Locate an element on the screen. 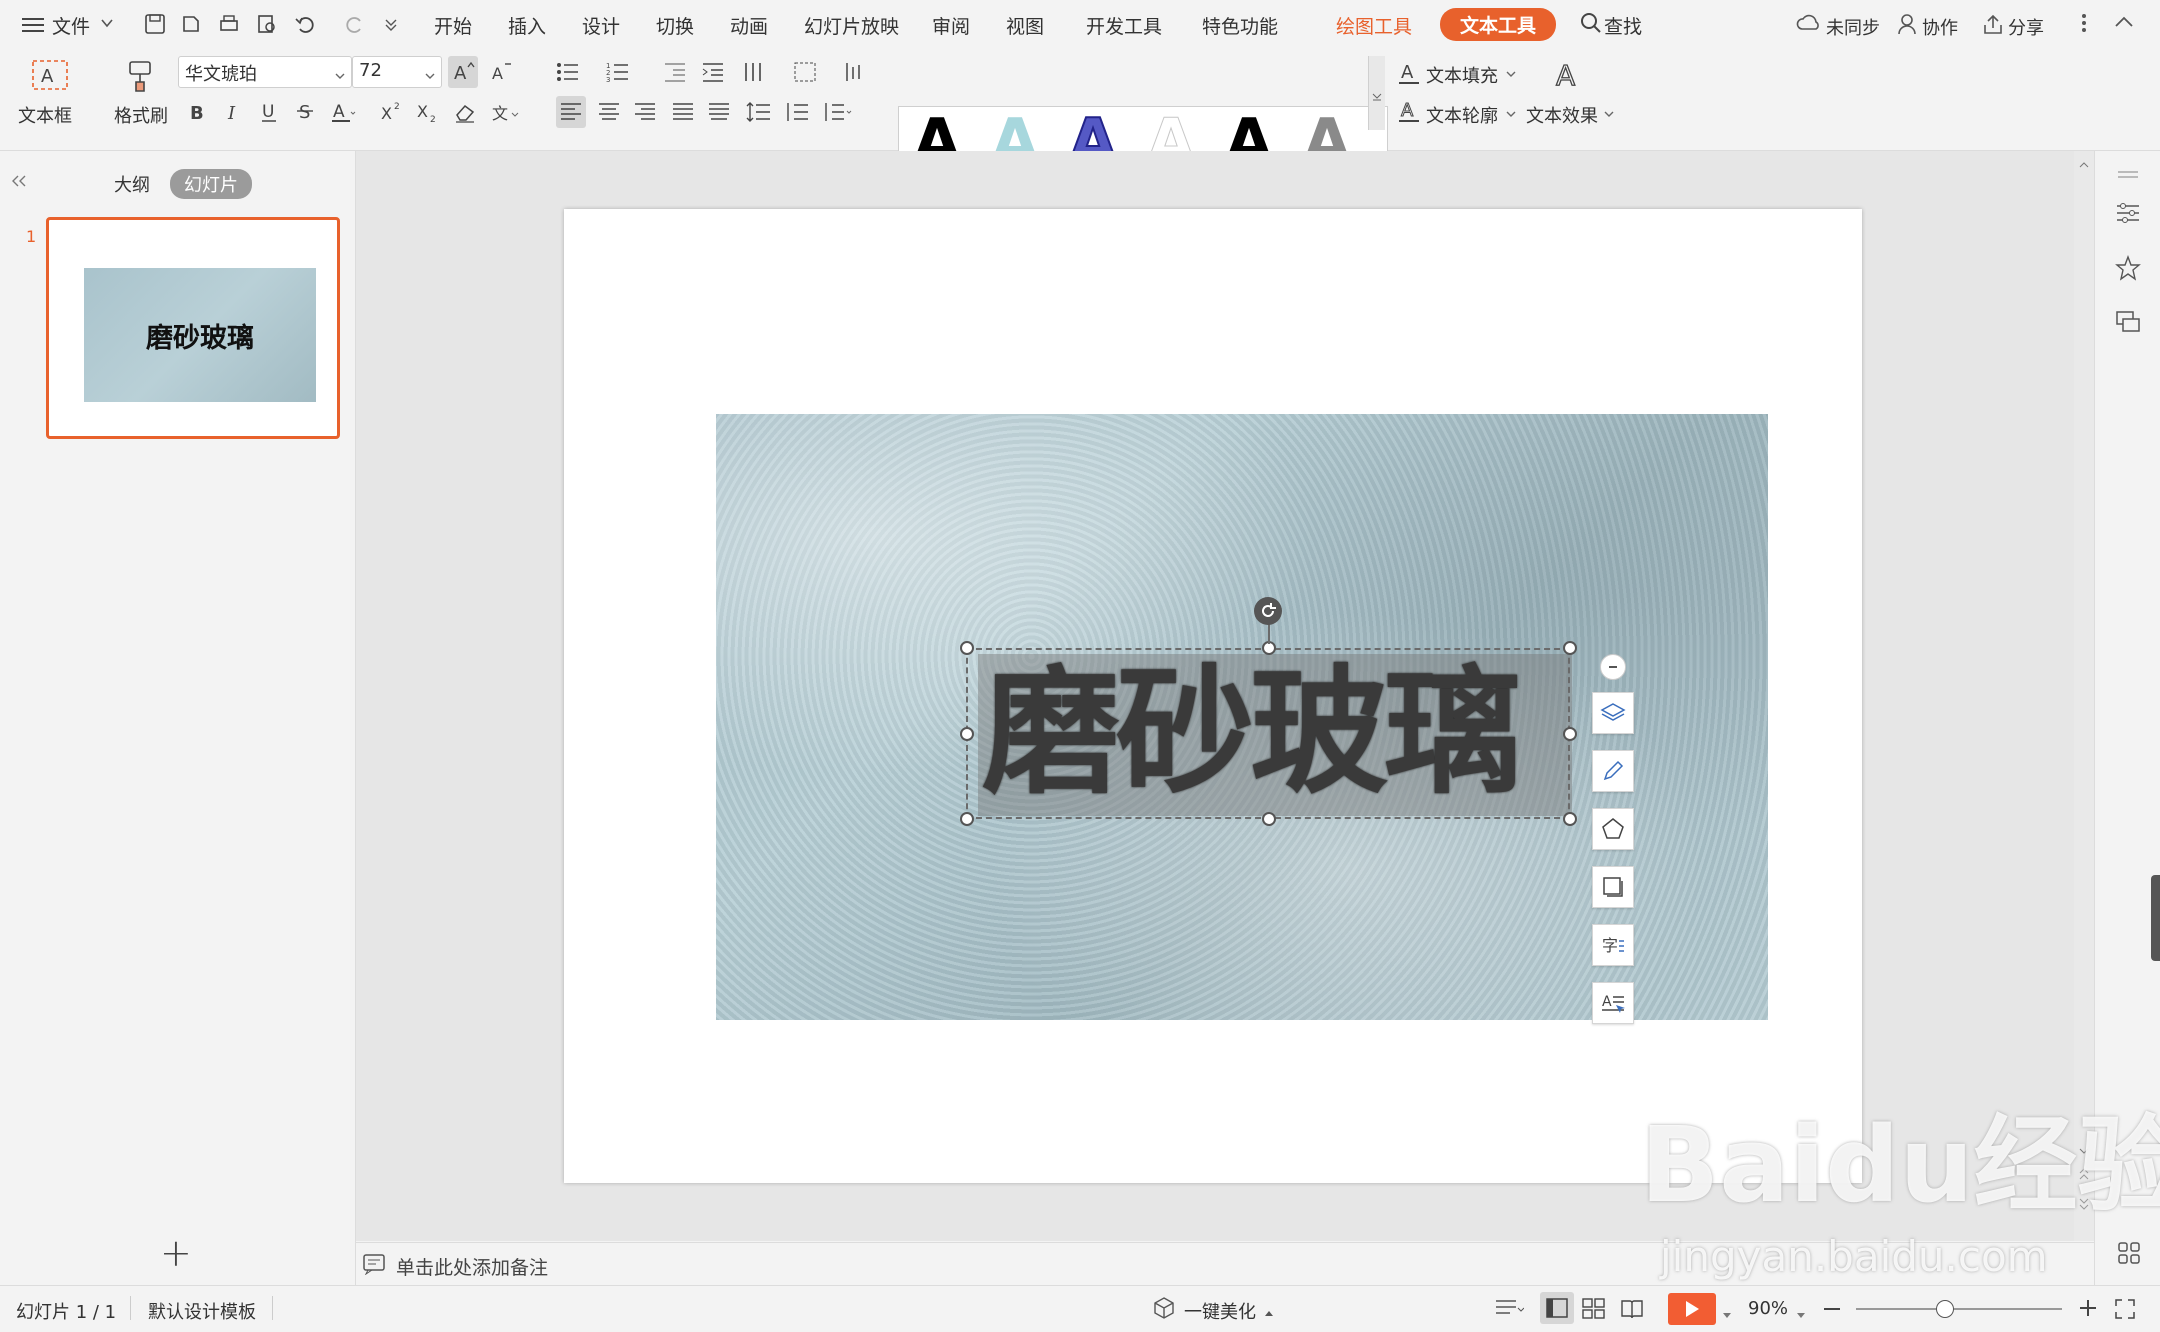 Image resolution: width=2160 pixels, height=1332 pixels. italic-icon: I is located at coordinates (233, 112).